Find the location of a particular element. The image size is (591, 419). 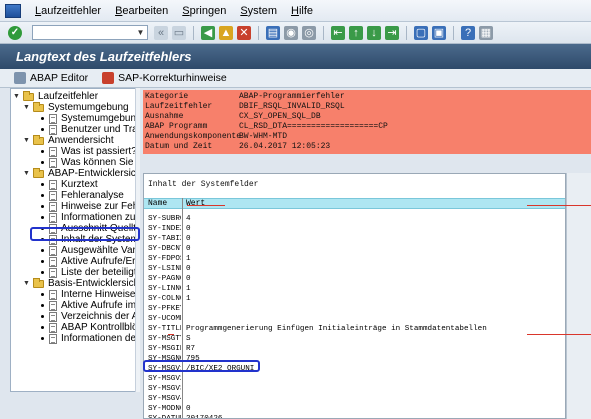

field-name: SY-INDEX is located at coordinates (164, 229).